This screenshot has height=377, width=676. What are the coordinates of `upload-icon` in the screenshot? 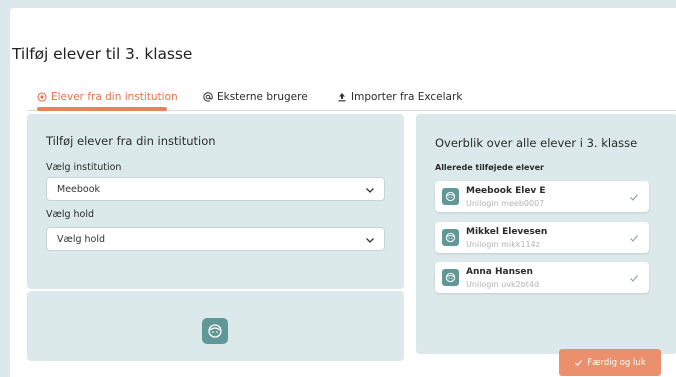 It's located at (342, 97).